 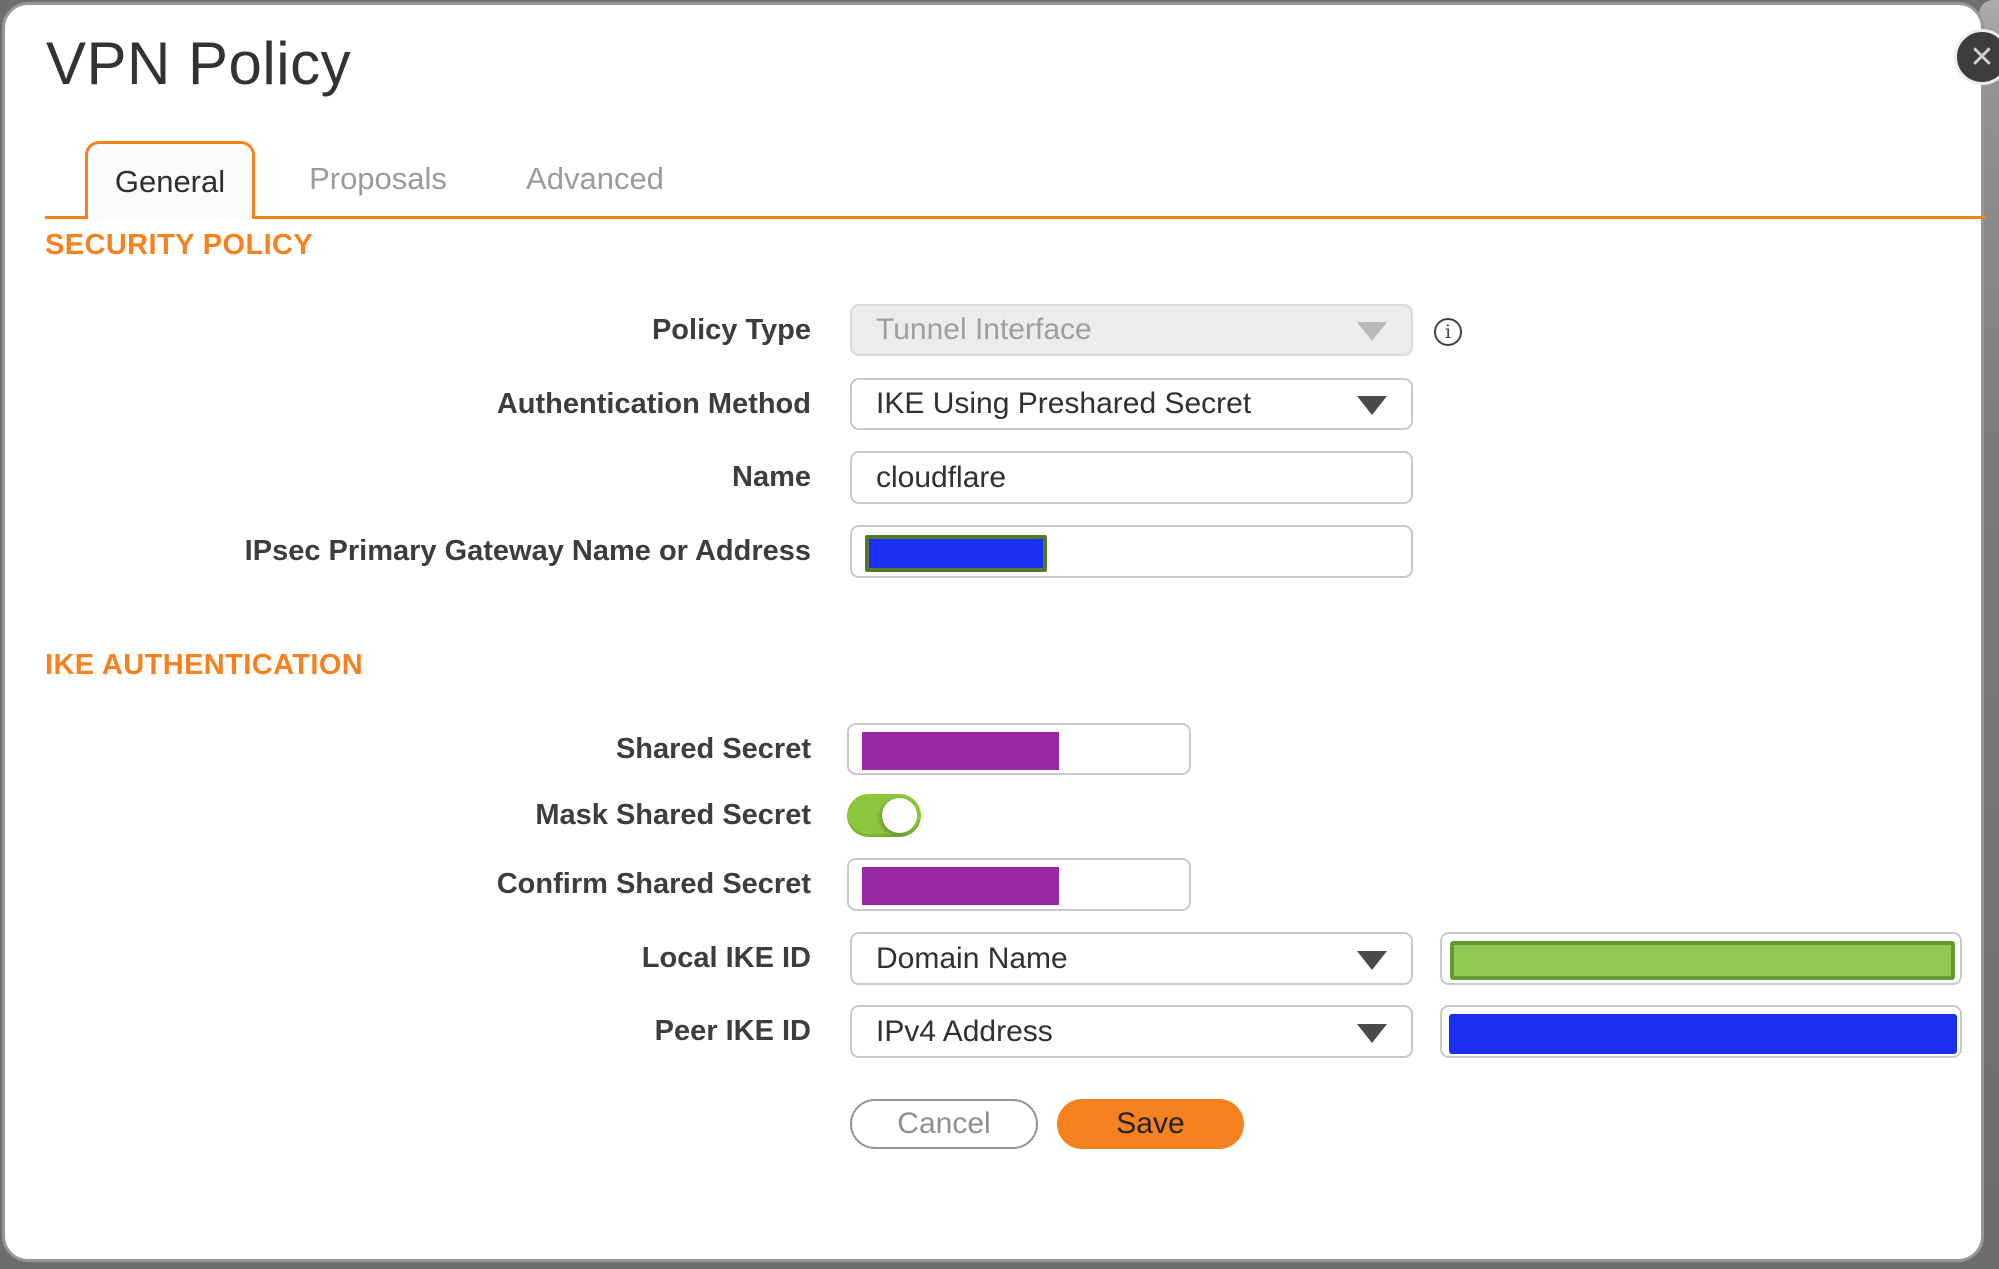 I want to click on cancel-button-label: Cancel, so click(x=944, y=1123).